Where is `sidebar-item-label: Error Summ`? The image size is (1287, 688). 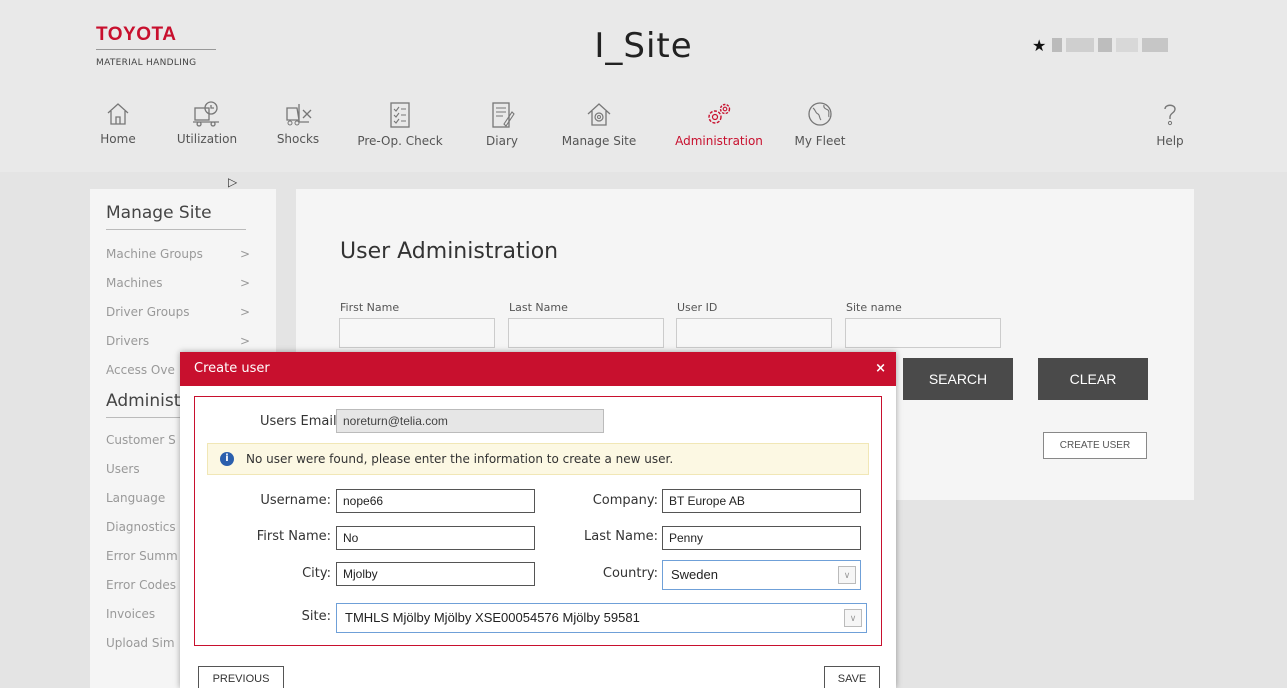
sidebar-item-label: Error Summ is located at coordinates (142, 556).